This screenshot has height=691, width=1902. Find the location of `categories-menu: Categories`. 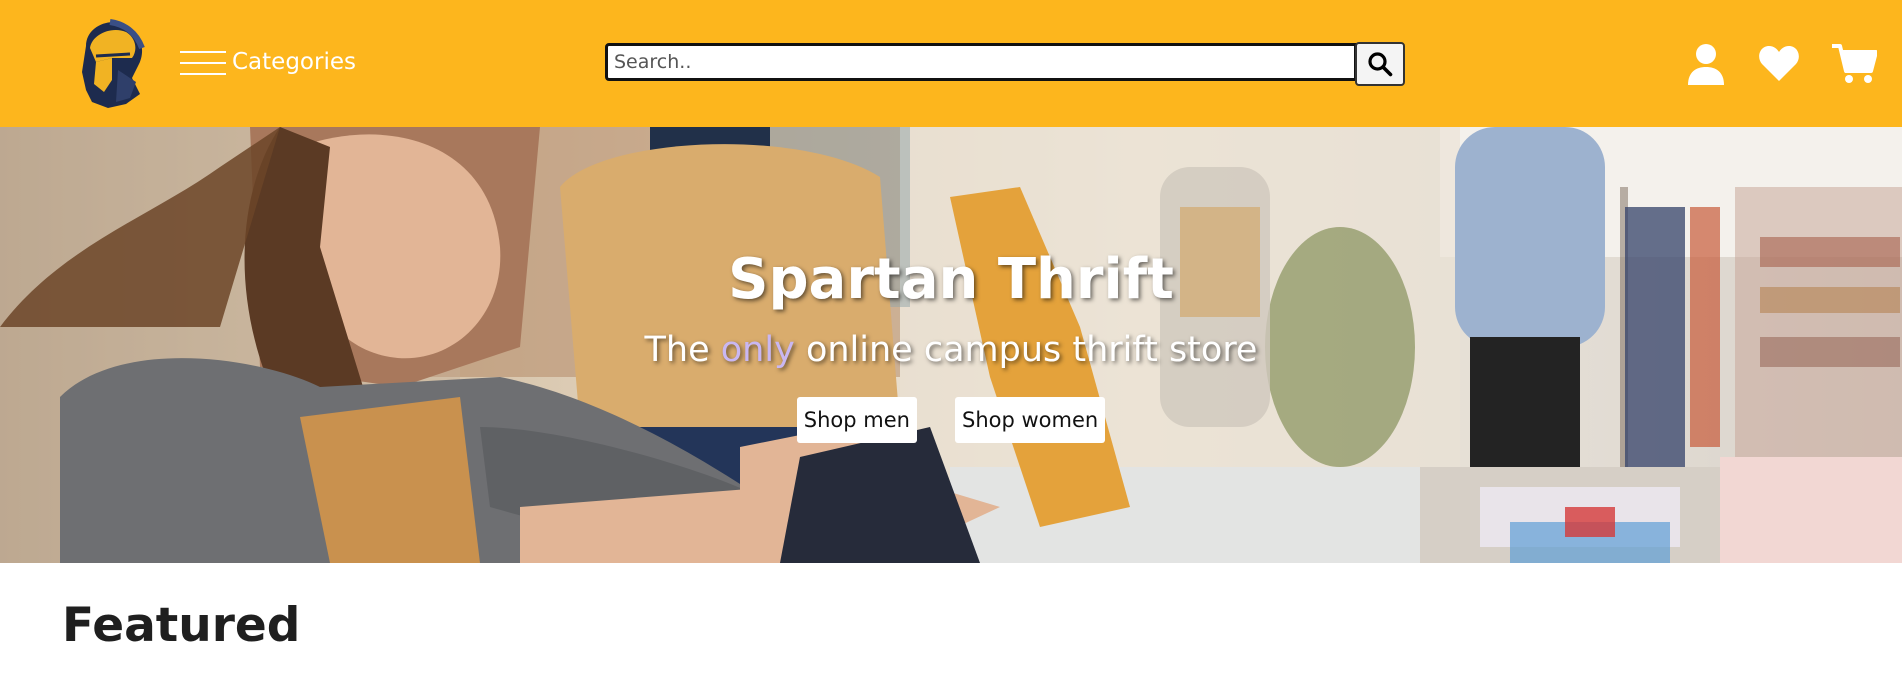

categories-menu: Categories is located at coordinates (268, 62).